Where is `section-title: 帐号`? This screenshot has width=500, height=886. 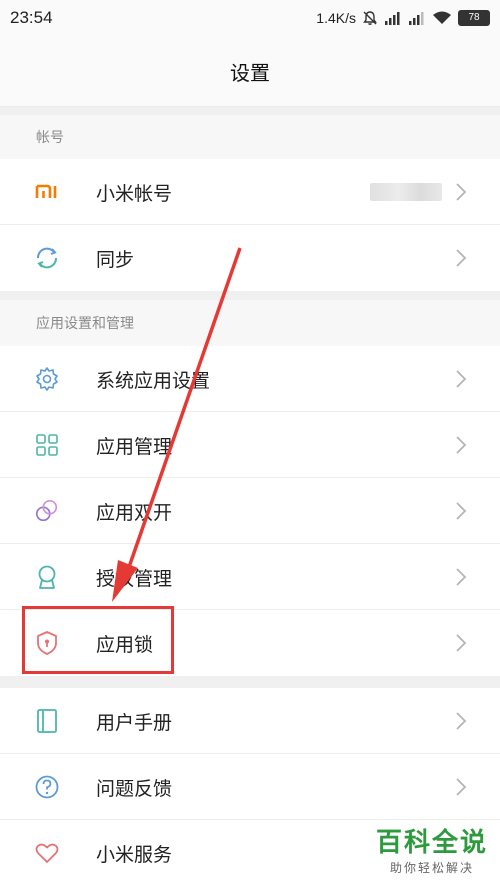
section-title: 帐号 is located at coordinates (50, 138).